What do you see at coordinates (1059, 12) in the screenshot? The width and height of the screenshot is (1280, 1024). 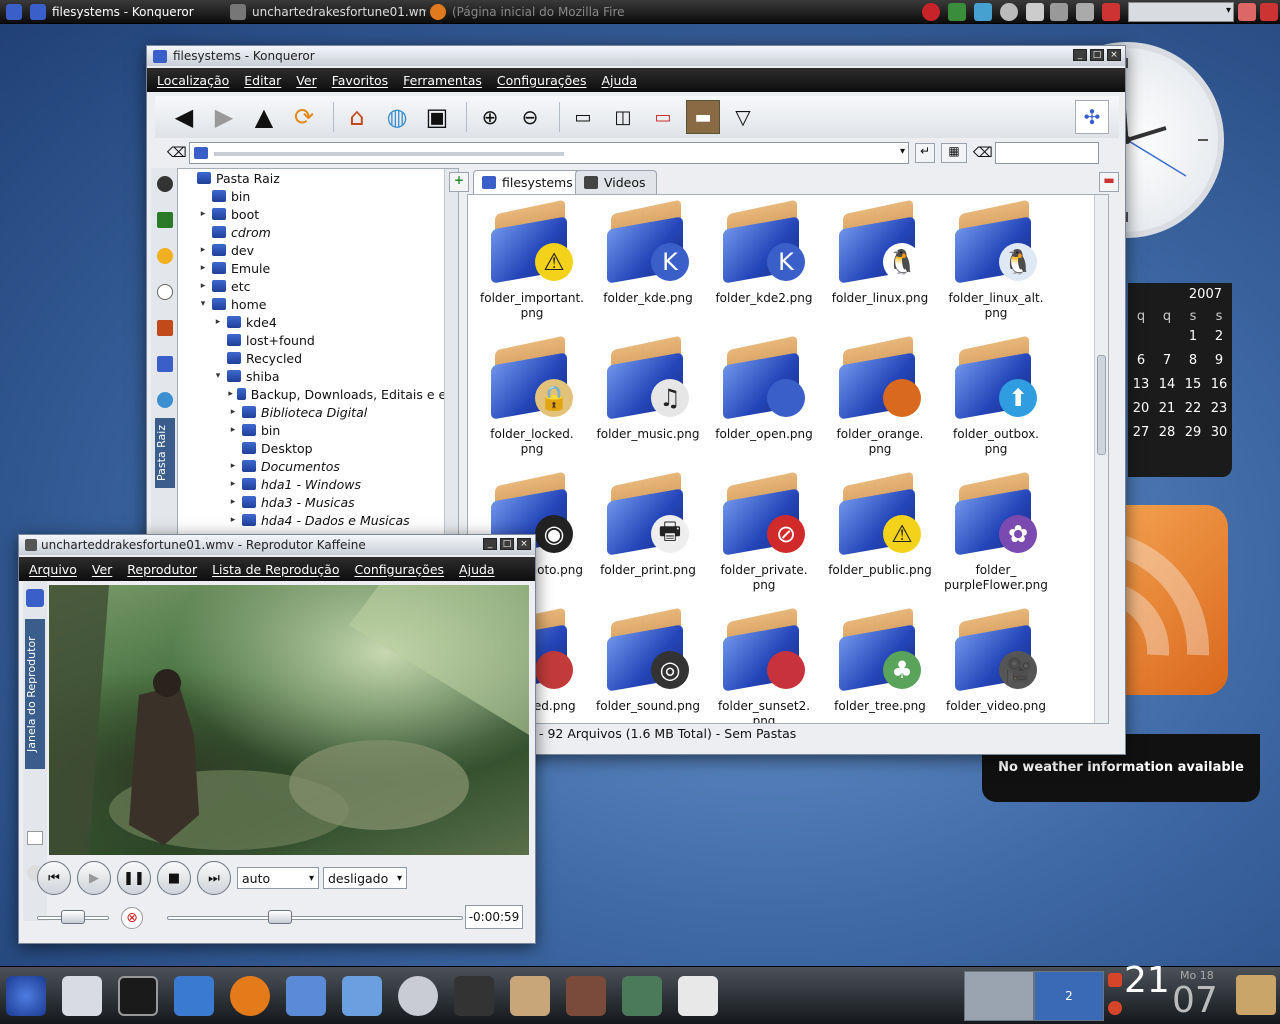 I see `usb-icon` at bounding box center [1059, 12].